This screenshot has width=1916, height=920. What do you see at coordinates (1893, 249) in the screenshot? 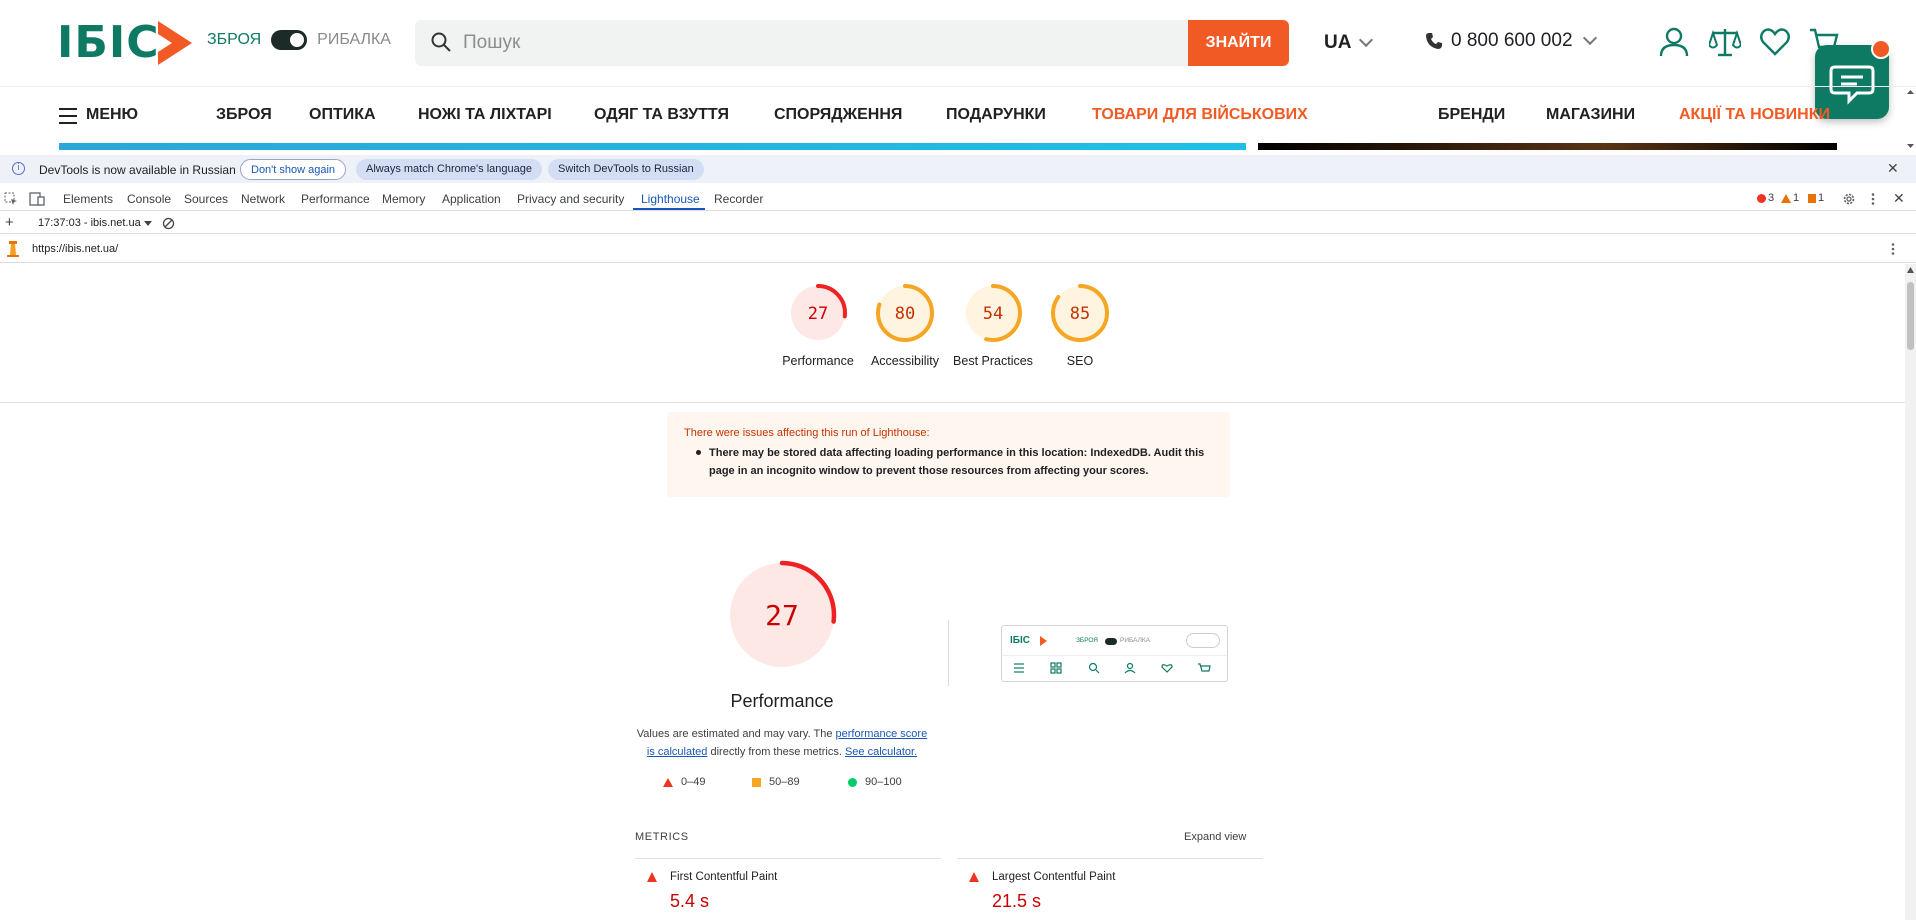
I see `report-menu-icon` at bounding box center [1893, 249].